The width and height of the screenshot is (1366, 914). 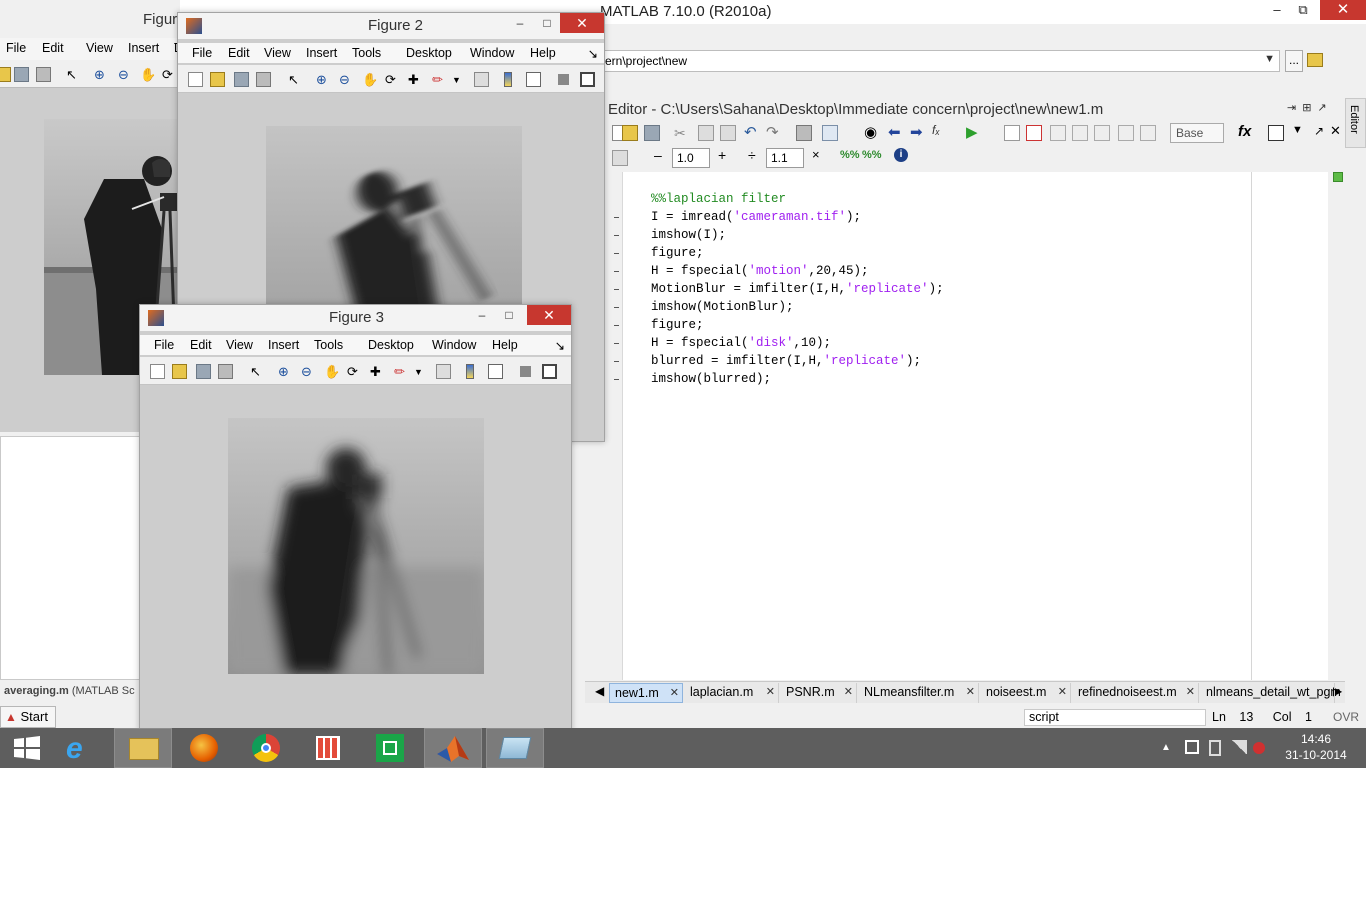 What do you see at coordinates (620, 158) in the screenshot?
I see `cell-eval-icon` at bounding box center [620, 158].